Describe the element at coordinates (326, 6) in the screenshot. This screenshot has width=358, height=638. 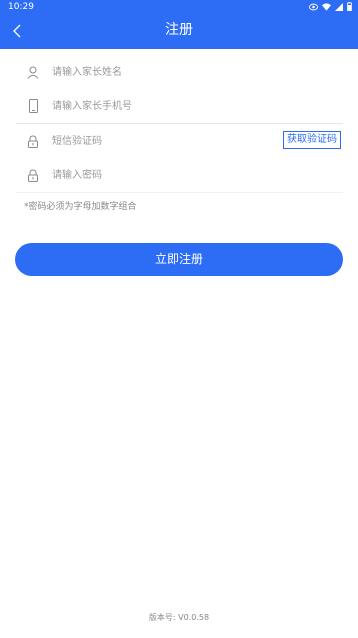
I see `wifi-icon` at that location.